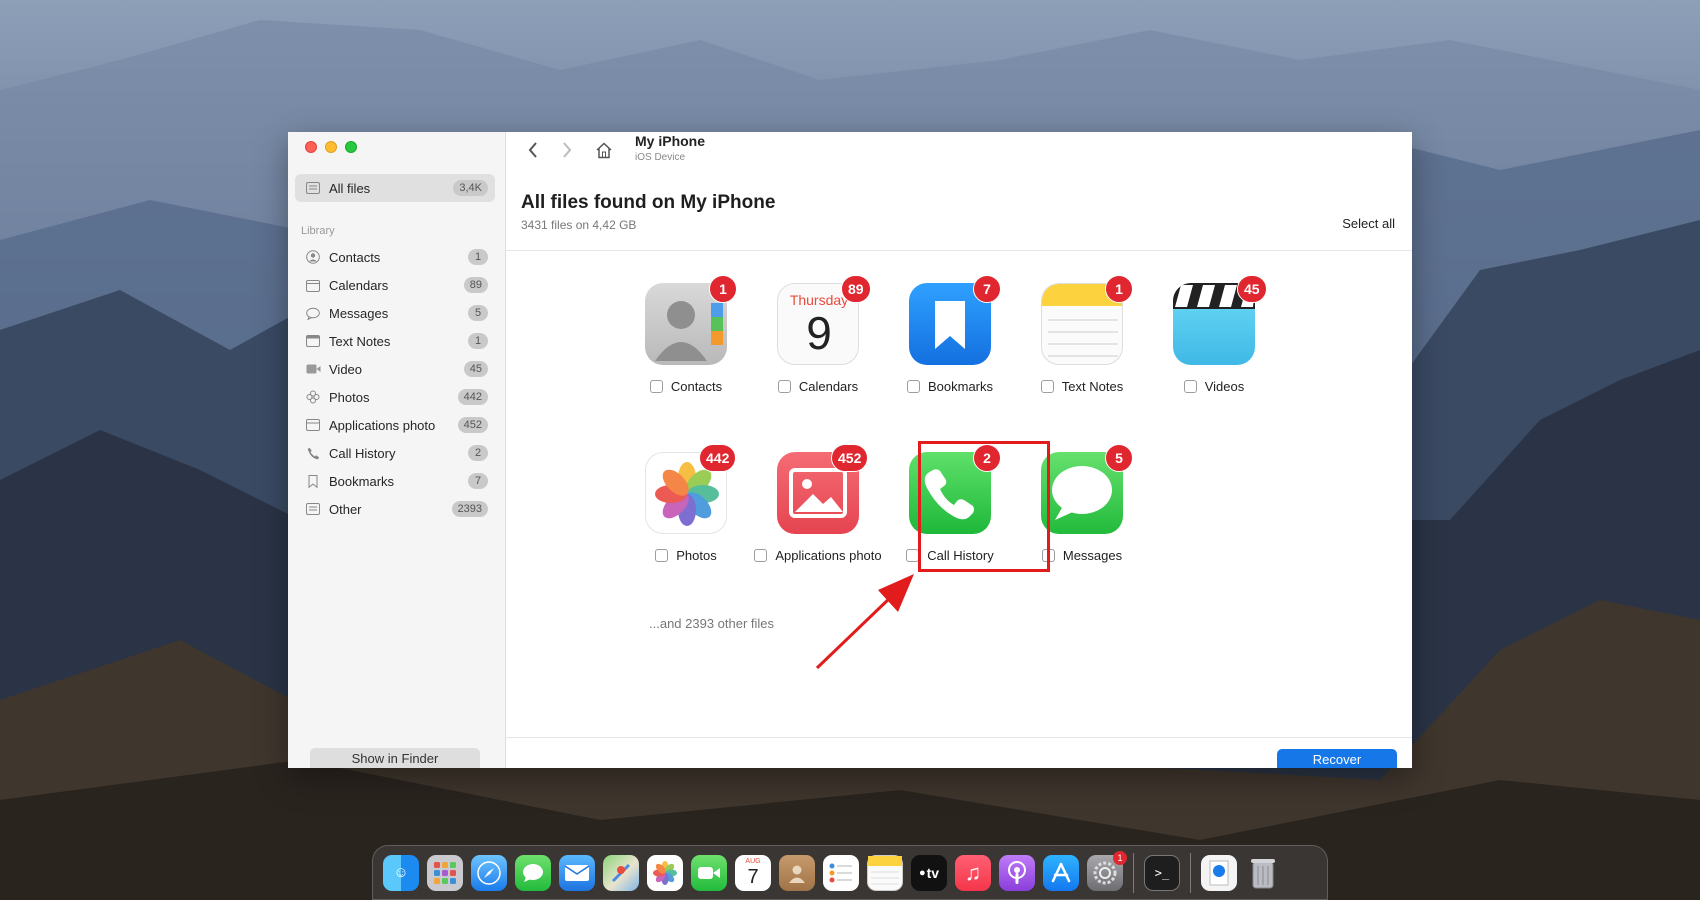 Image resolution: width=1700 pixels, height=900 pixels. What do you see at coordinates (864, 622) in the screenshot?
I see `annotation-arrow` at bounding box center [864, 622].